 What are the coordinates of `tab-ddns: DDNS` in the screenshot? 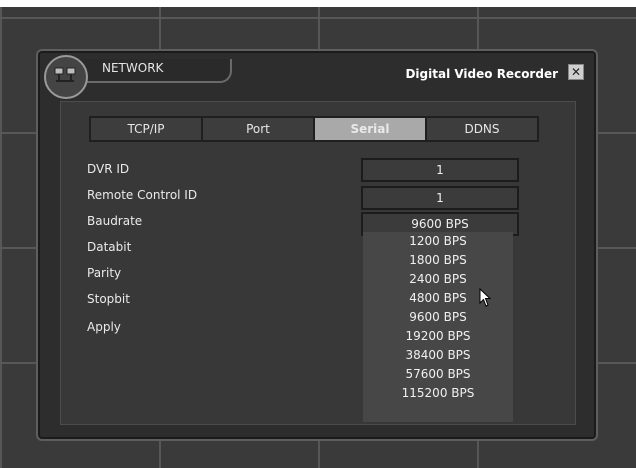 It's located at (482, 129).